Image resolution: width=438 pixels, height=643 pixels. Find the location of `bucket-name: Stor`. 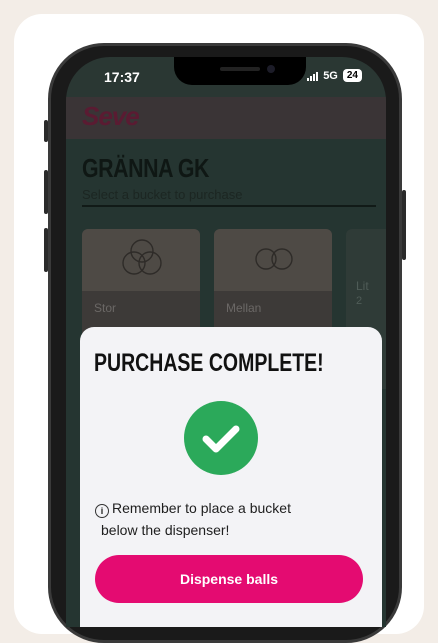

bucket-name: Stor is located at coordinates (105, 308).